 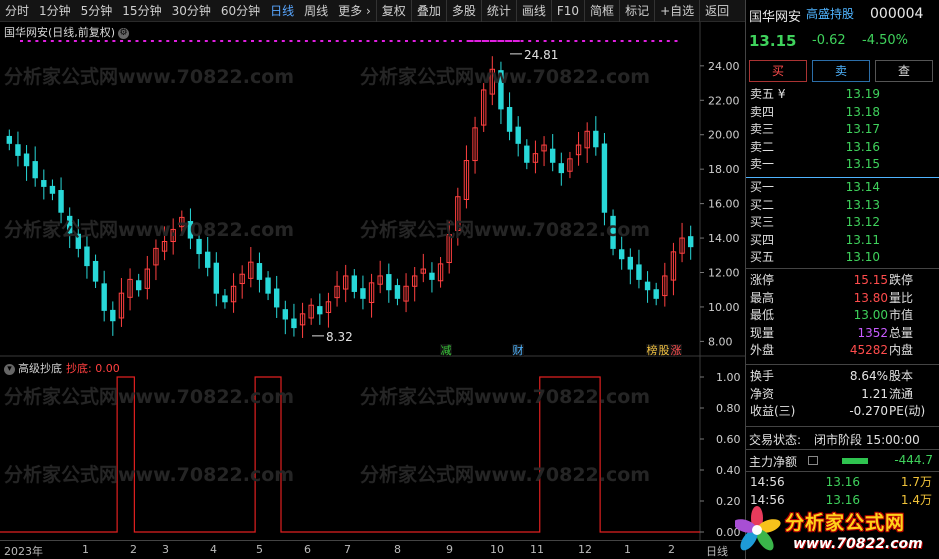 What do you see at coordinates (636, 11) in the screenshot?
I see `toolbar-button: 标记` at bounding box center [636, 11].